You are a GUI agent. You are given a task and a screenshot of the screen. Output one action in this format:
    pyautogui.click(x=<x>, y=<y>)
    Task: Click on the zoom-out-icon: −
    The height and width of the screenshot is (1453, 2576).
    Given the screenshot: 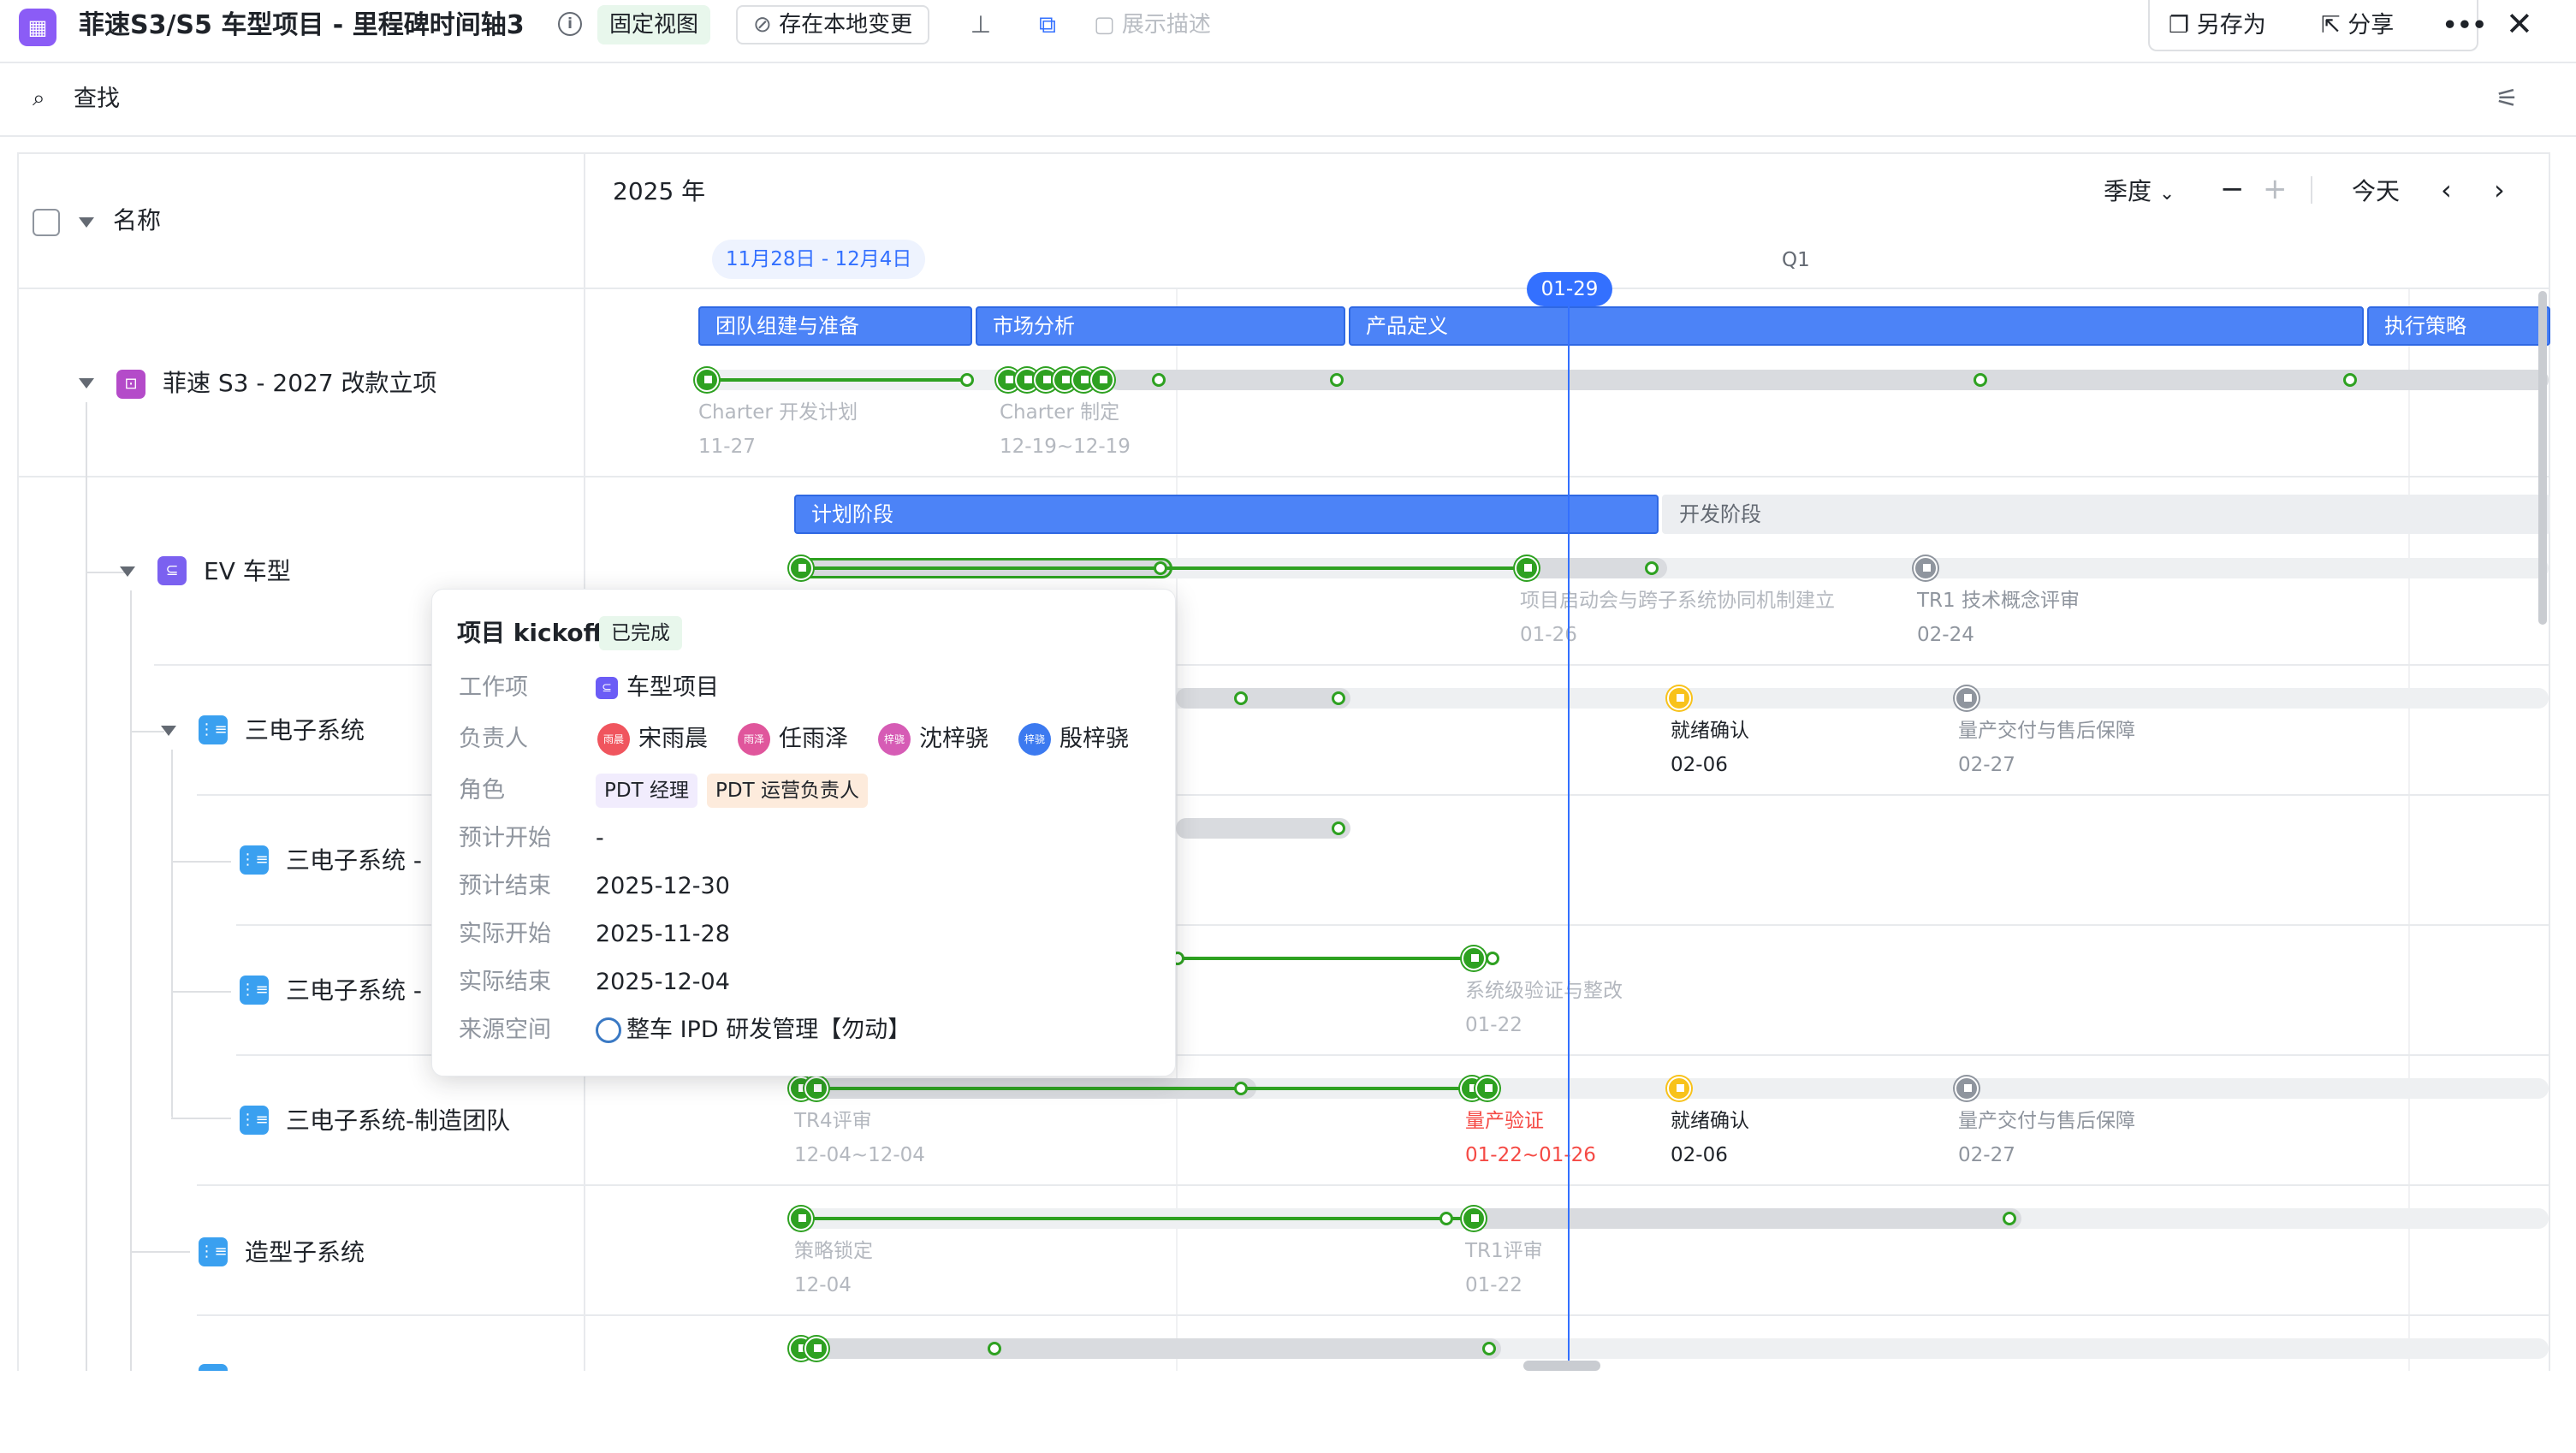 What is the action you would take?
    pyautogui.click(x=2232, y=189)
    